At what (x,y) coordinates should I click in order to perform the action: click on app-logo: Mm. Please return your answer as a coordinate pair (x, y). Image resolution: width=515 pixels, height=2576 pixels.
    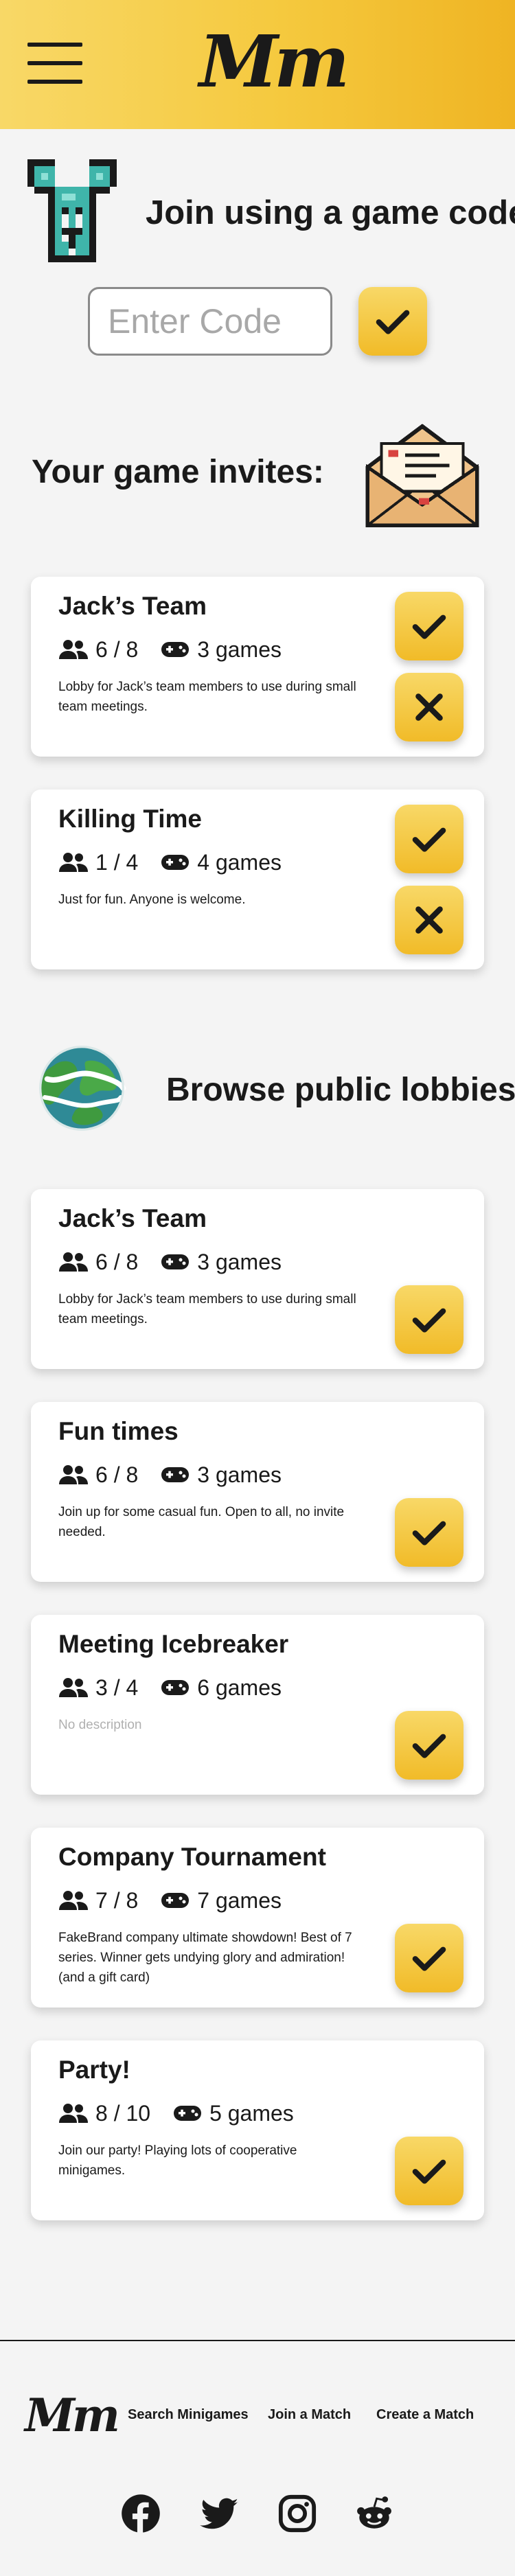
    Looking at the image, I should click on (274, 62).